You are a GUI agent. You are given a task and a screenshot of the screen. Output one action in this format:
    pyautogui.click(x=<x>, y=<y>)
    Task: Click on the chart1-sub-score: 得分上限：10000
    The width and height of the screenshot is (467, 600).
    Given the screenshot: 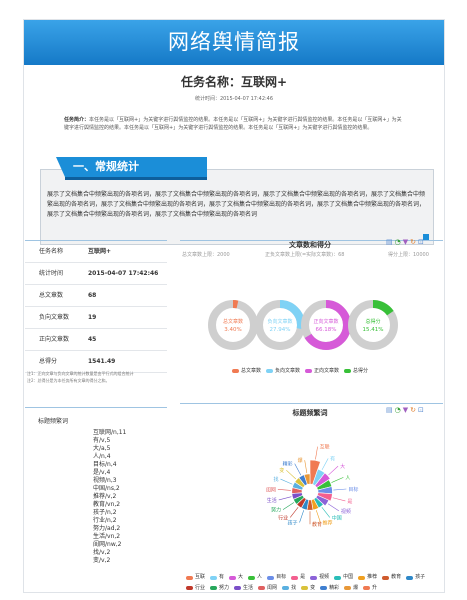 What is the action you would take?
    pyautogui.click(x=408, y=255)
    